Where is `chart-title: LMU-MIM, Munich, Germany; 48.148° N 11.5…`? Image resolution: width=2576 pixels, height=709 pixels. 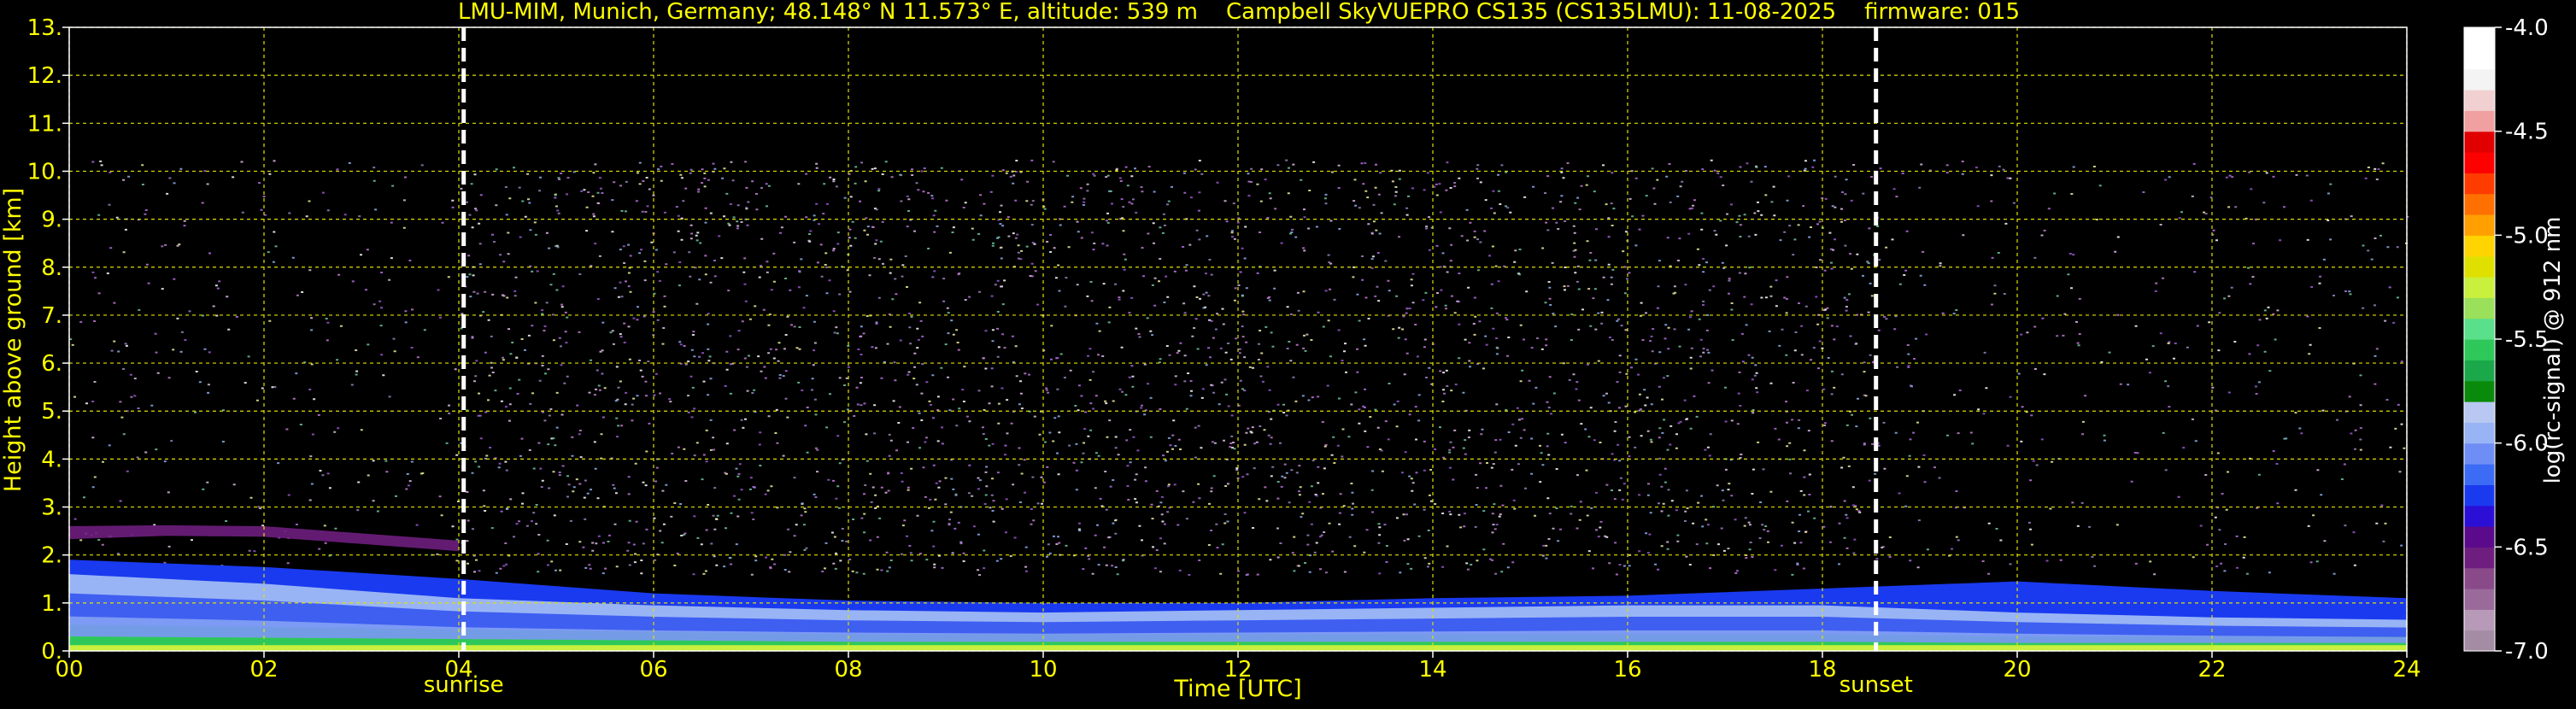 chart-title: LMU-MIM, Munich, Germany; 48.148° N 11.5… is located at coordinates (1239, 12).